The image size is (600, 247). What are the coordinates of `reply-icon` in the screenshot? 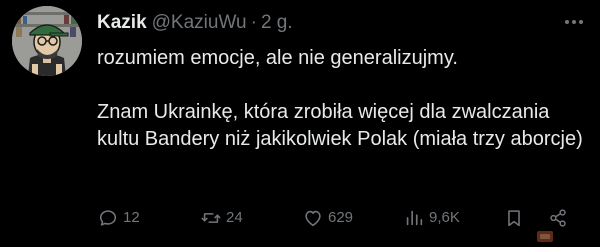 It's located at (108, 218).